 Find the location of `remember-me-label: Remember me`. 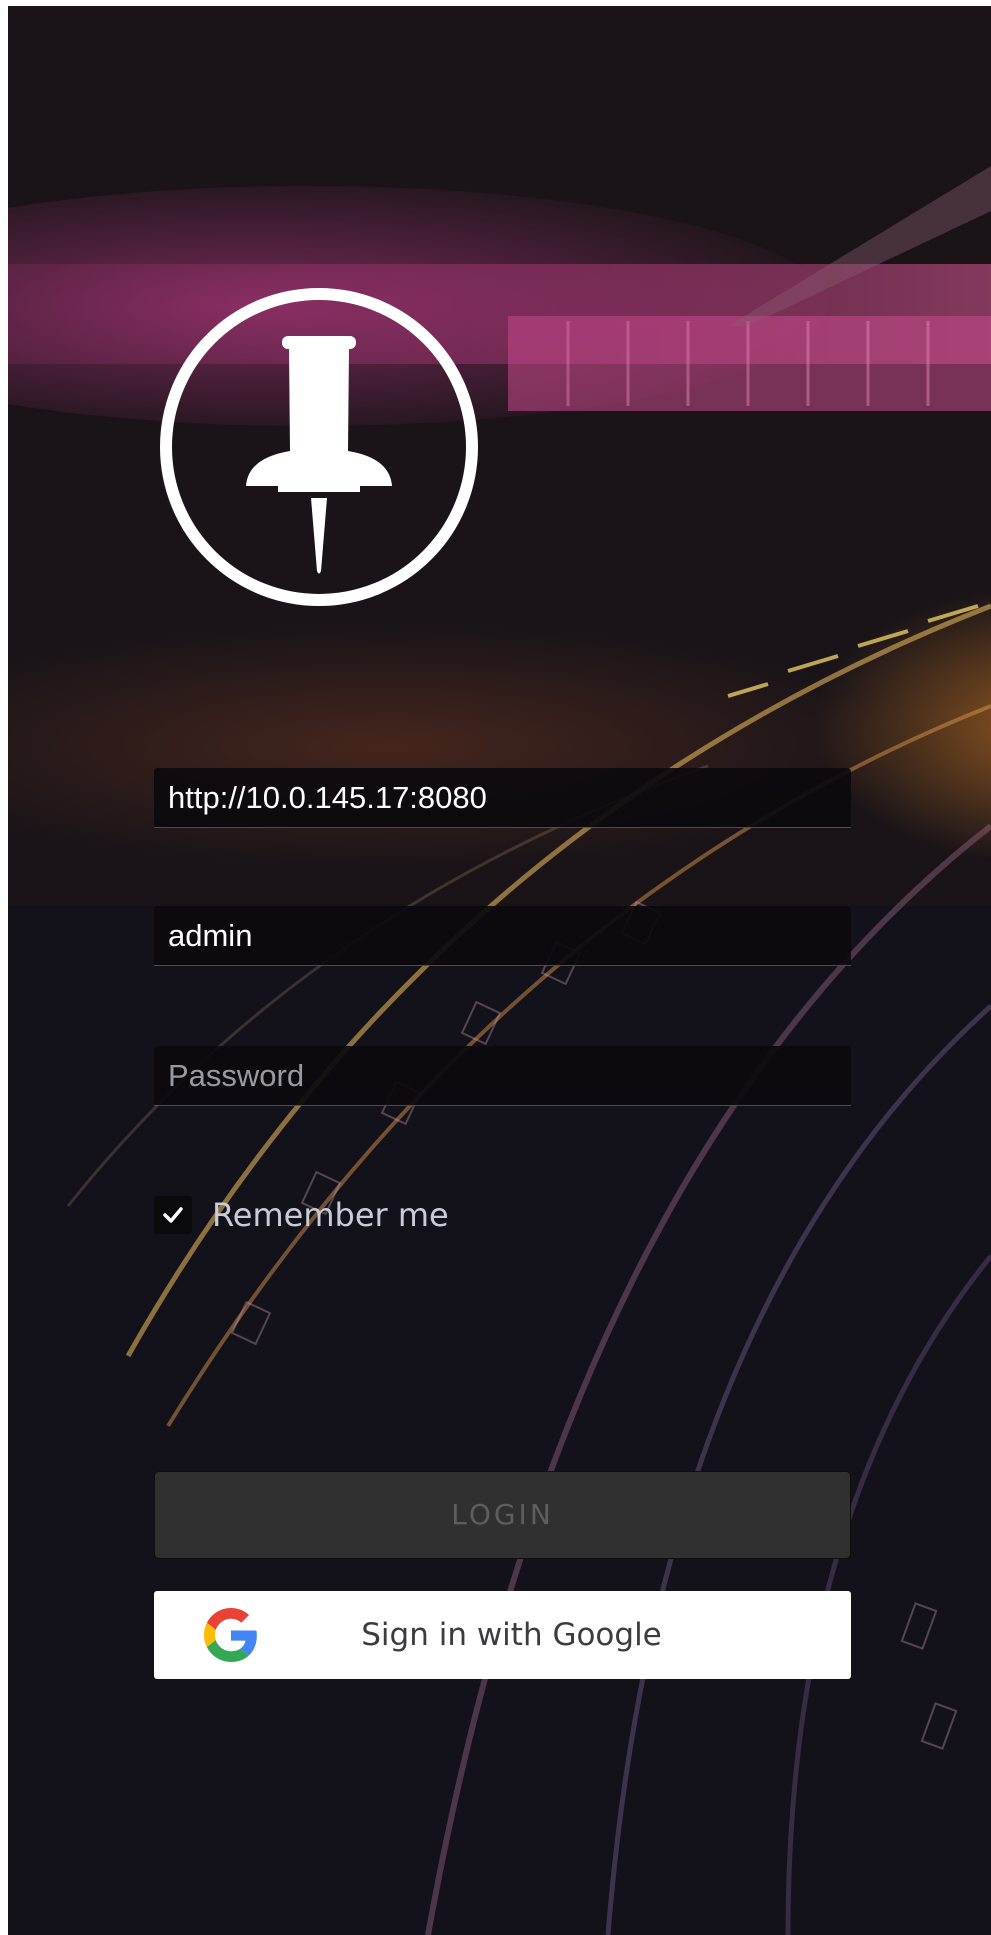

remember-me-label: Remember me is located at coordinates (330, 1215).